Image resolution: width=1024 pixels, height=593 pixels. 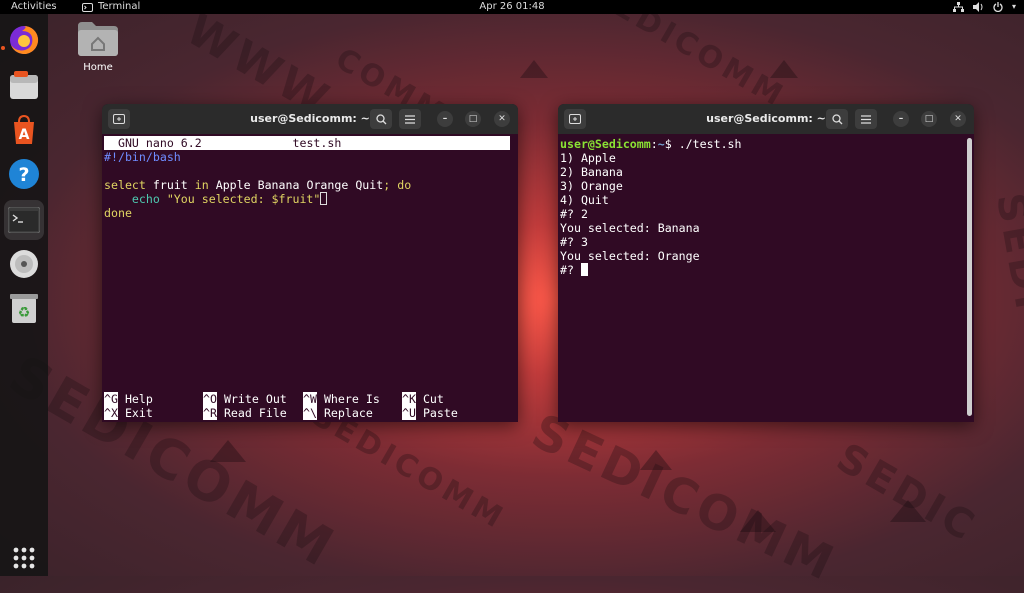 What do you see at coordinates (24, 135) in the screenshot?
I see `svg-text: A` at bounding box center [24, 135].